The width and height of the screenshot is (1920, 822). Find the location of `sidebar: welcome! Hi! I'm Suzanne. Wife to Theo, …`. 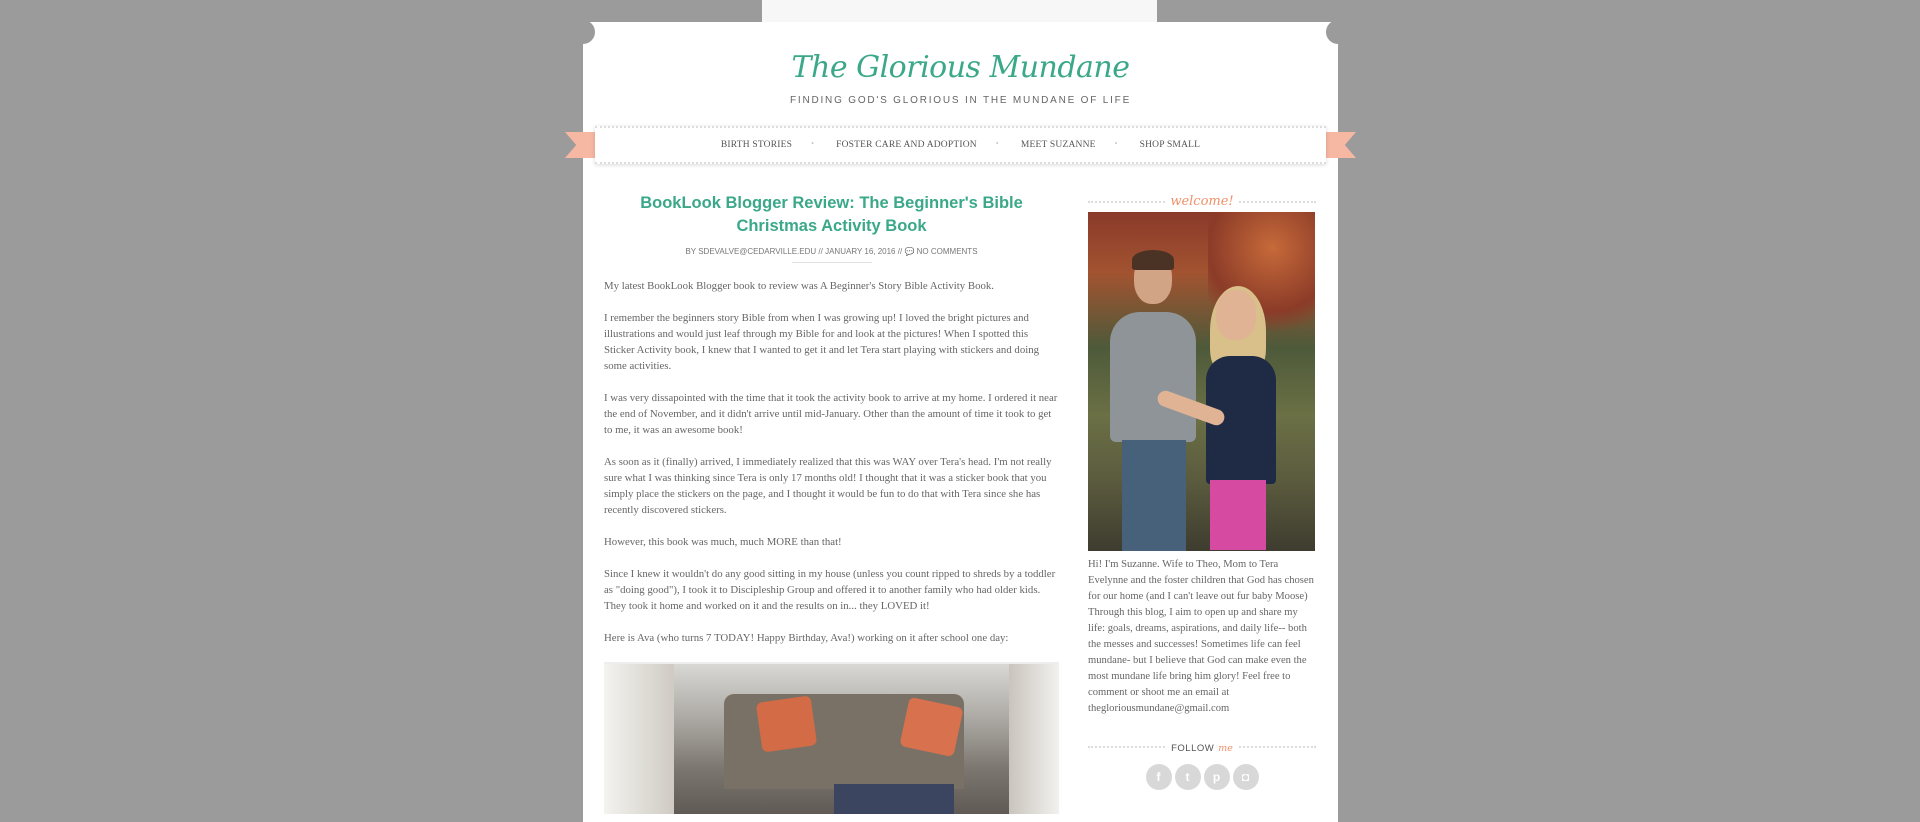

sidebar: welcome! Hi! I'm Suzanne. Wife to Theo, … is located at coordinates (1202, 491).